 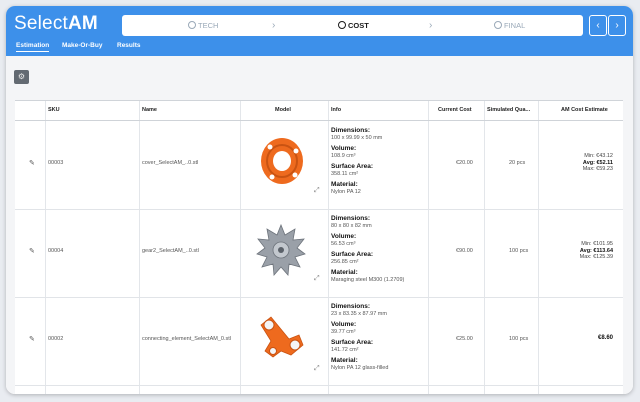 I want to click on app-logo: SelectAM, so click(x=56, y=23).